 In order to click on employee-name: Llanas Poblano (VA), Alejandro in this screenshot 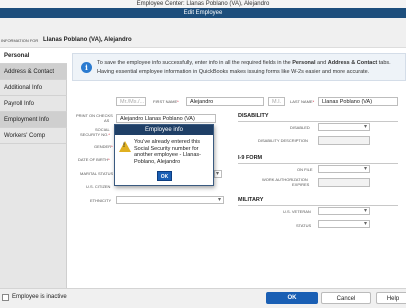, I will do `click(87, 40)`.